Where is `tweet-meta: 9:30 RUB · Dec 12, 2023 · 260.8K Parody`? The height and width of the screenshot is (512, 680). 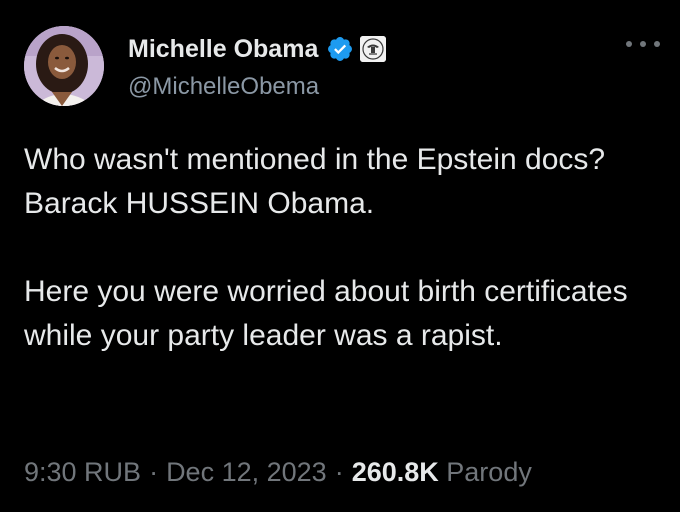 tweet-meta: 9:30 RUB · Dec 12, 2023 · 260.8K Parody is located at coordinates (278, 472).